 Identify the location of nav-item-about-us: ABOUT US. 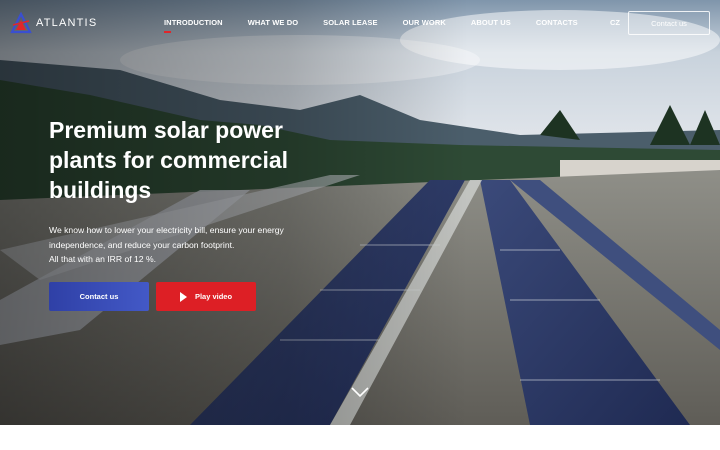
(491, 22).